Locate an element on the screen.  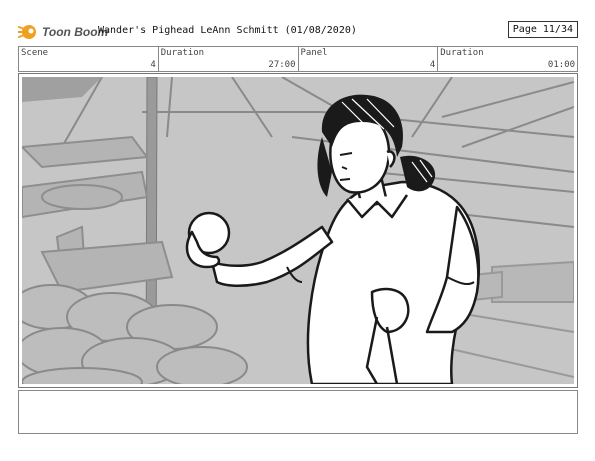
scene-label: Scene is located at coordinates (35, 53).